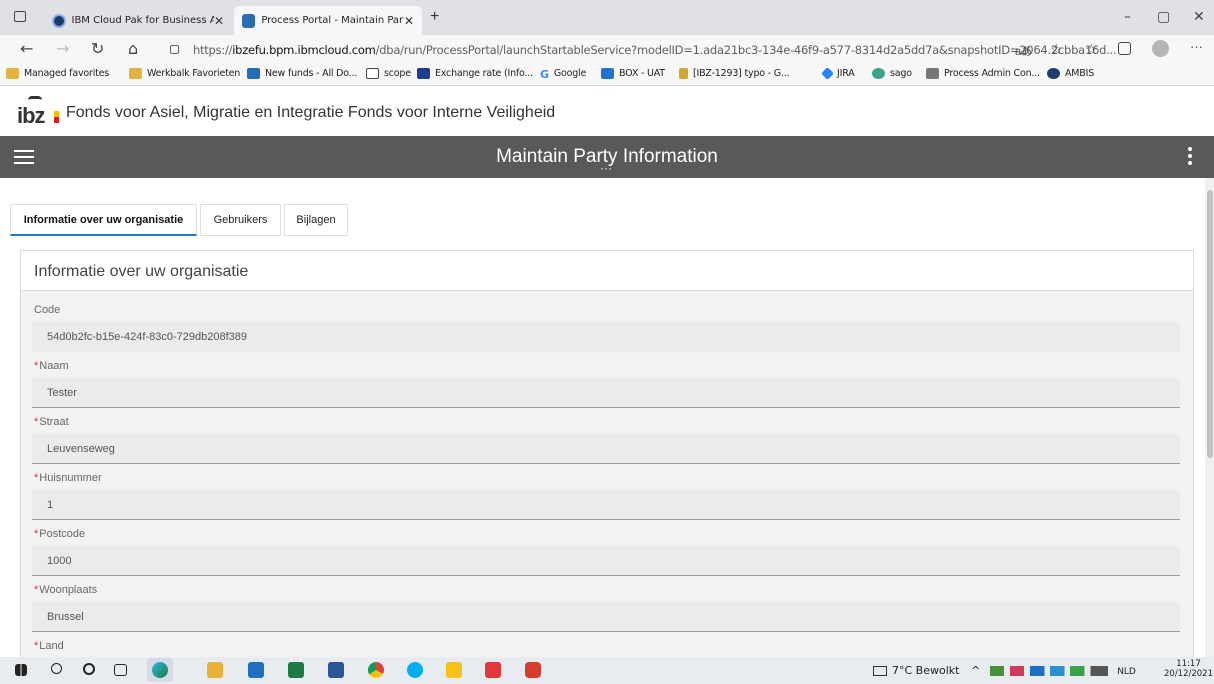  I want to click on clock-time: 11:17, so click(1188, 664).